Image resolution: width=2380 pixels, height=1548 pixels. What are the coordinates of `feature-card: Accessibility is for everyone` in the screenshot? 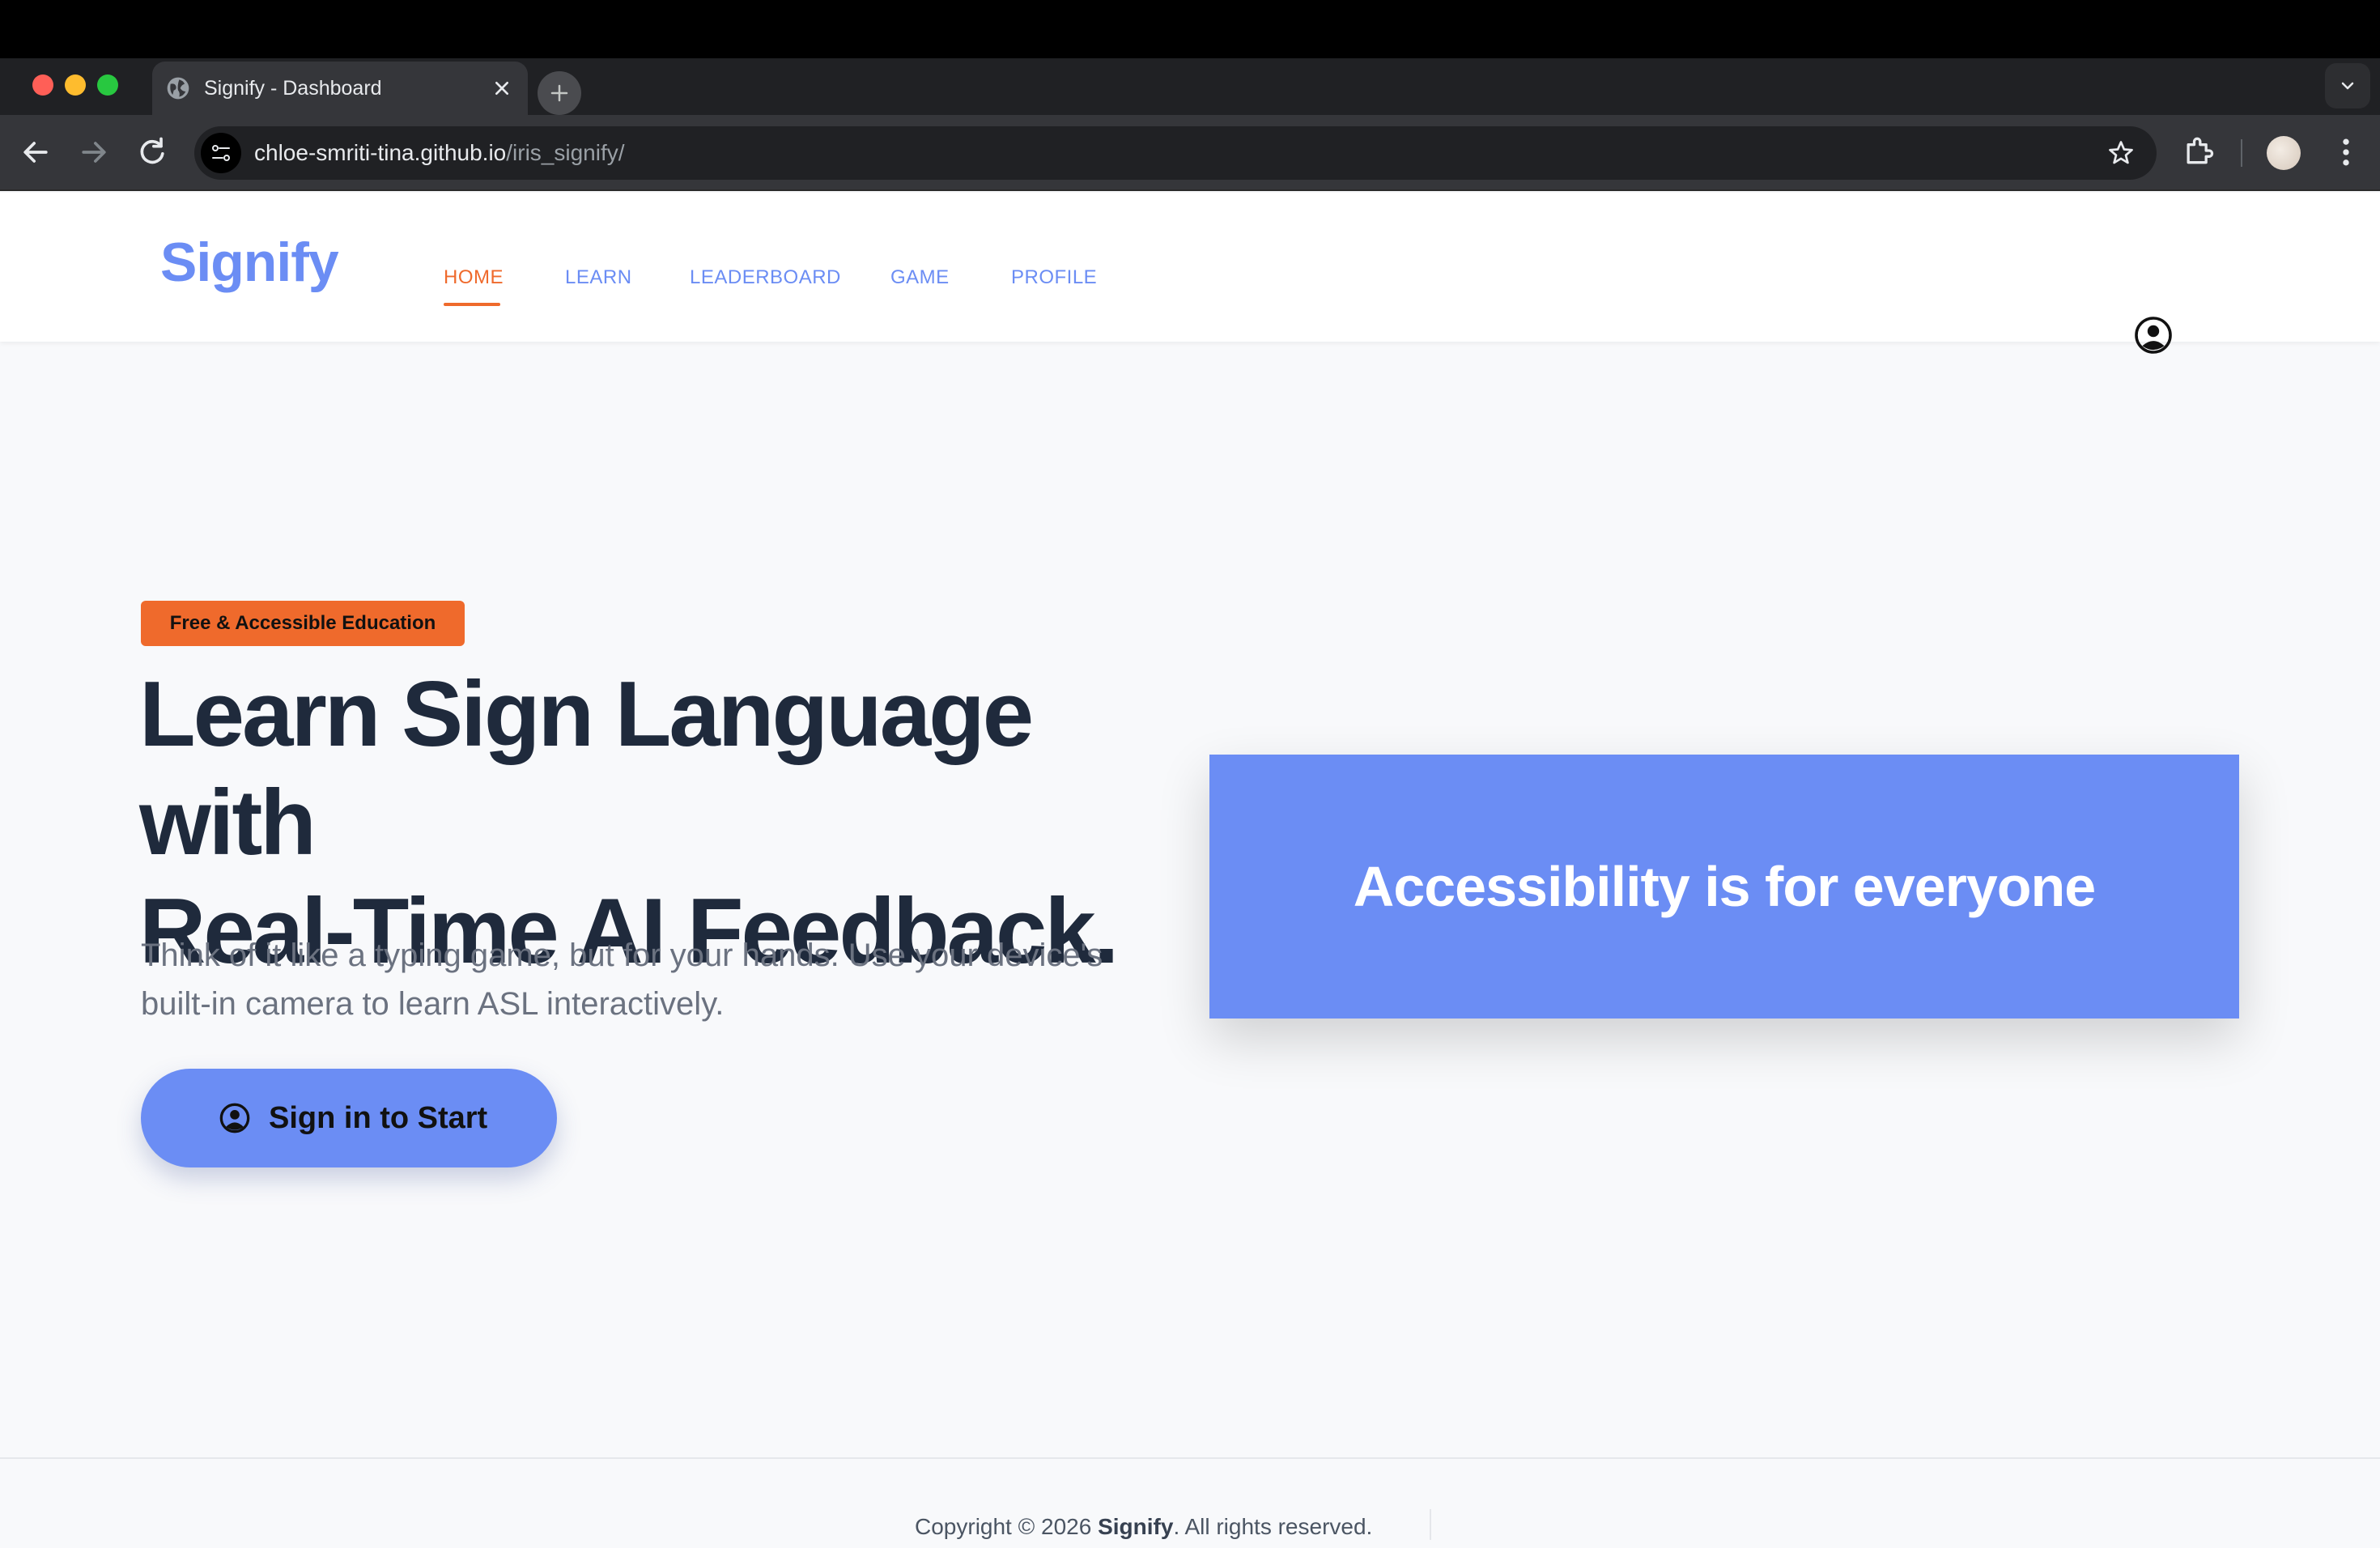 It's located at (1724, 887).